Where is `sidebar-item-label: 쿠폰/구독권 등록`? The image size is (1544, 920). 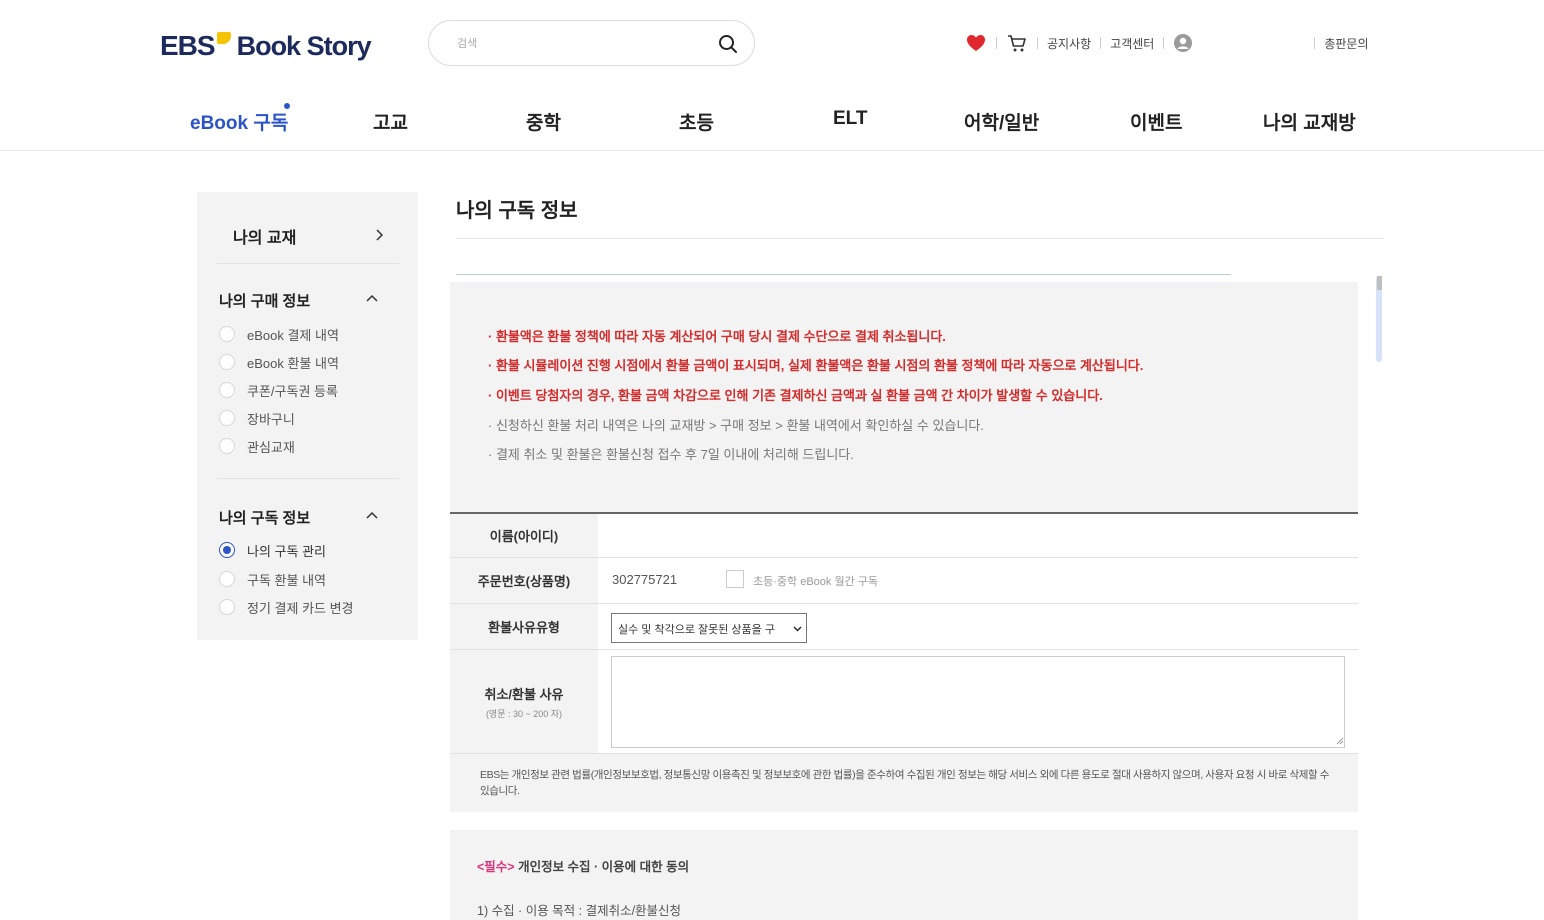
sidebar-item-label: 쿠폰/구독권 등록 is located at coordinates (292, 391).